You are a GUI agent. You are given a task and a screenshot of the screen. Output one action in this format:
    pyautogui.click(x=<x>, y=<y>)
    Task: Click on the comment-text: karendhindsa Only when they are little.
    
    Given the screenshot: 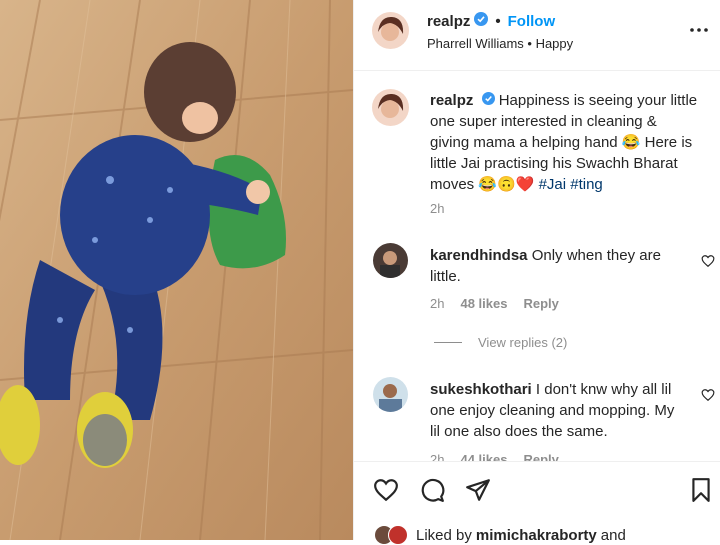 What is the action you would take?
    pyautogui.click(x=555, y=266)
    